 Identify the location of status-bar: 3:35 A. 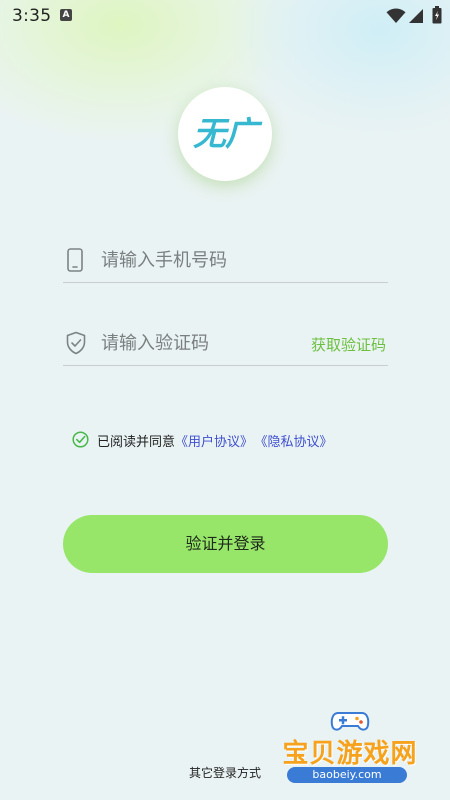
(225, 16).